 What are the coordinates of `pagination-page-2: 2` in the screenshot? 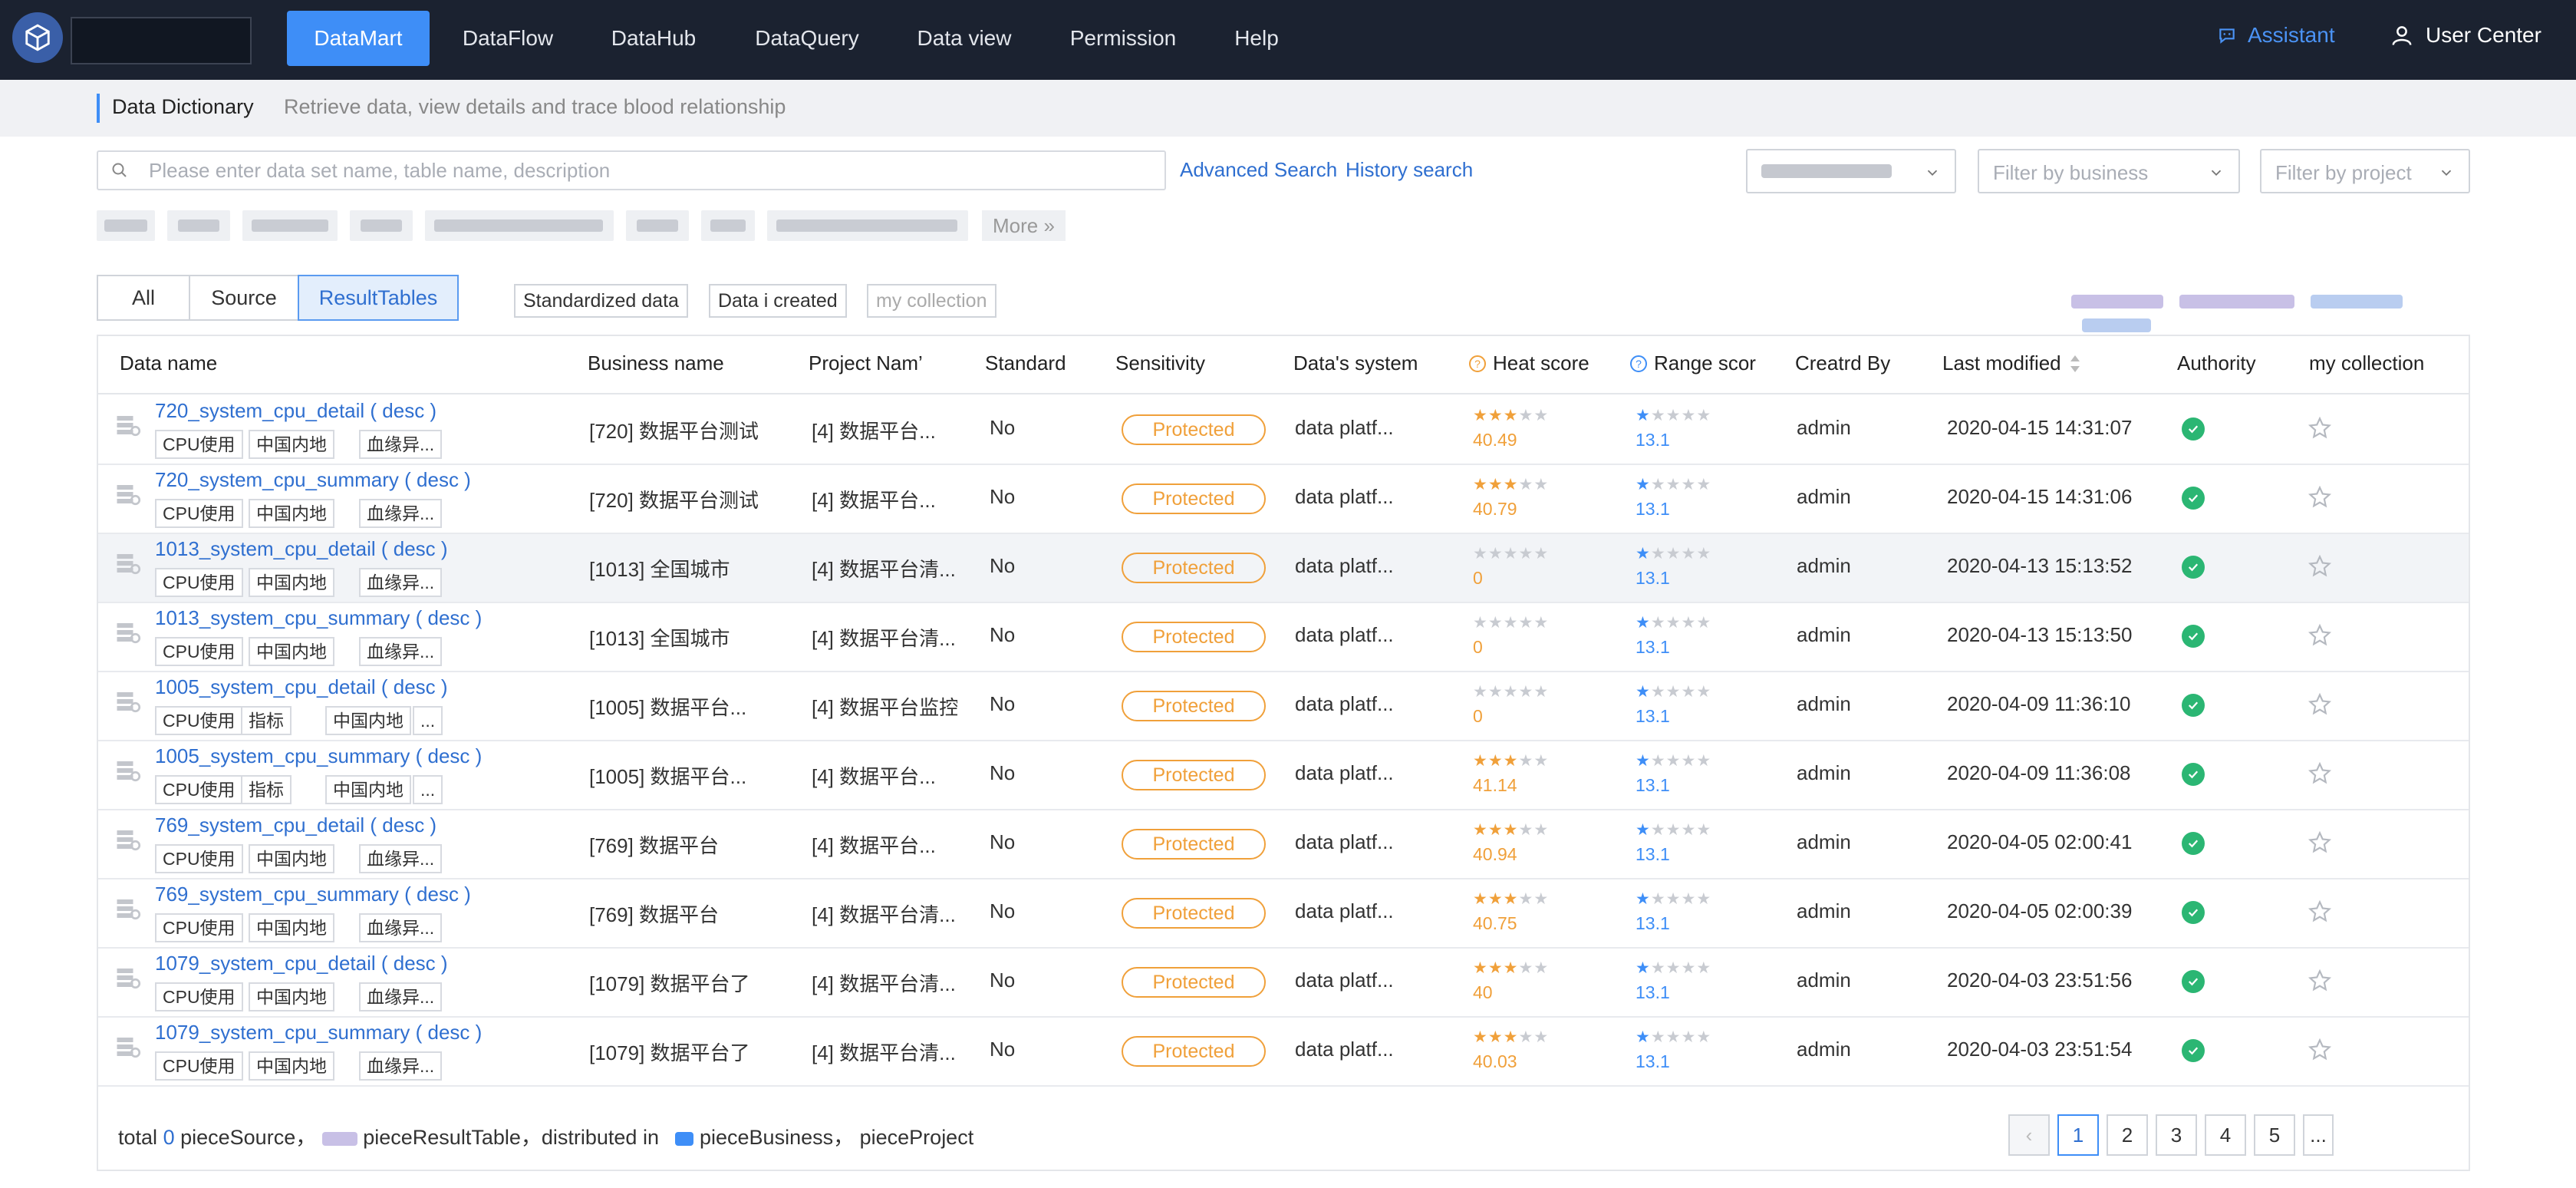 It's located at (2127, 1135).